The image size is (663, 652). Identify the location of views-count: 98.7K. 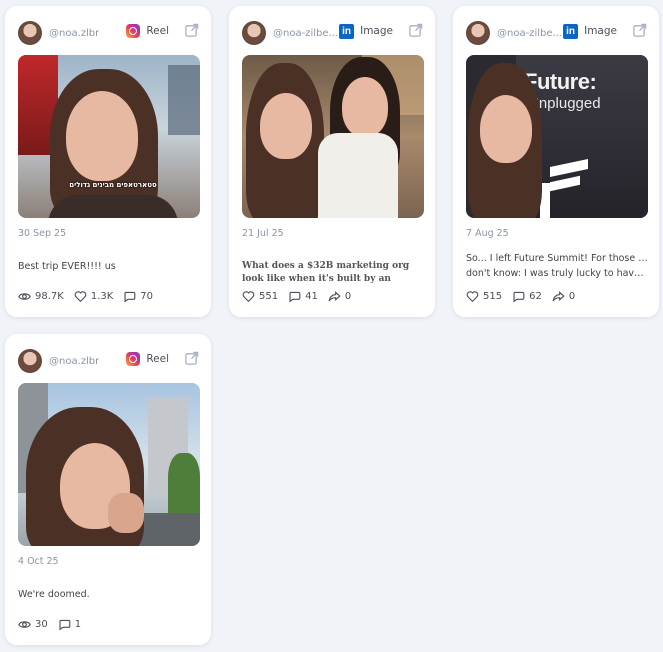
(49, 296).